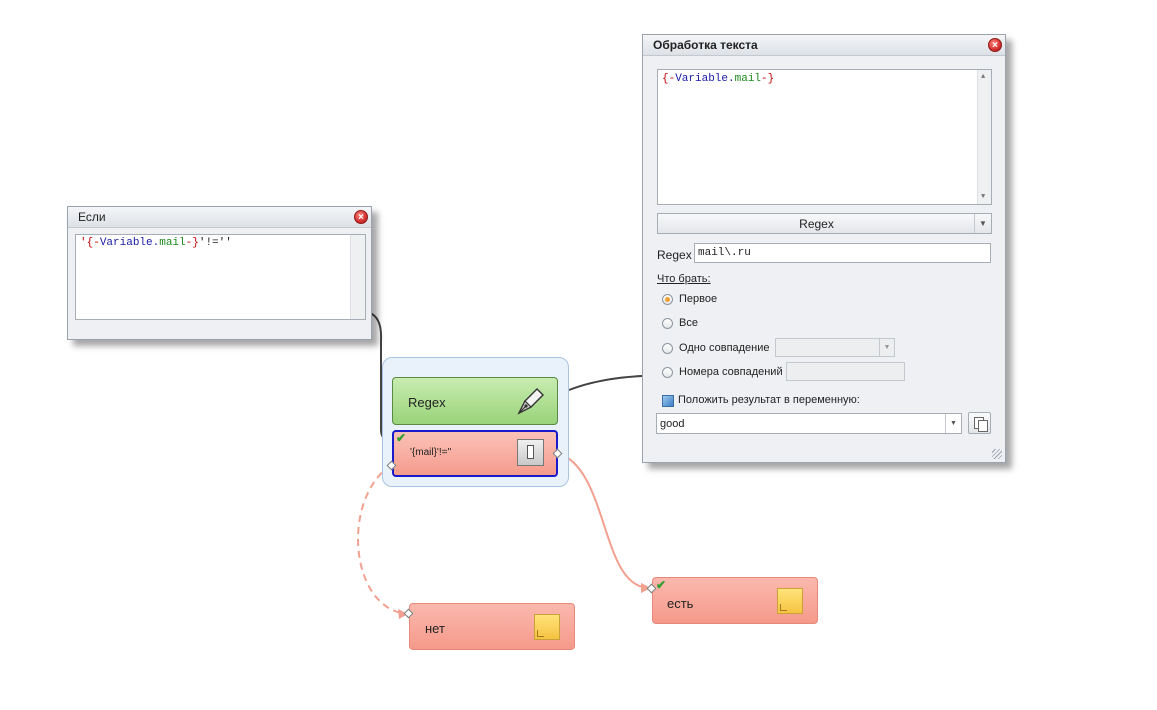 The height and width of the screenshot is (710, 1157). I want to click on input-mail: mail, so click(748, 79).